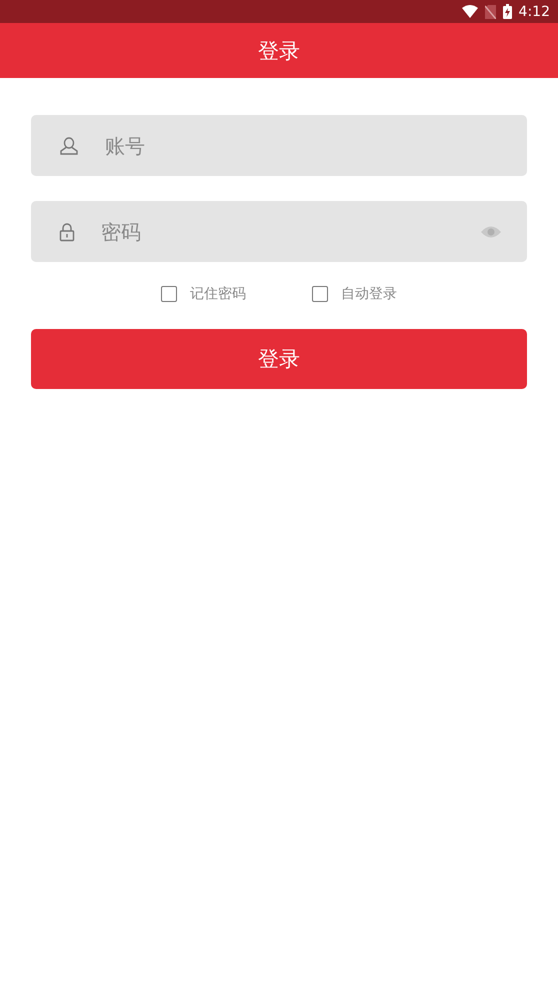 The height and width of the screenshot is (992, 558). I want to click on text-input: 账号, so click(302, 145).